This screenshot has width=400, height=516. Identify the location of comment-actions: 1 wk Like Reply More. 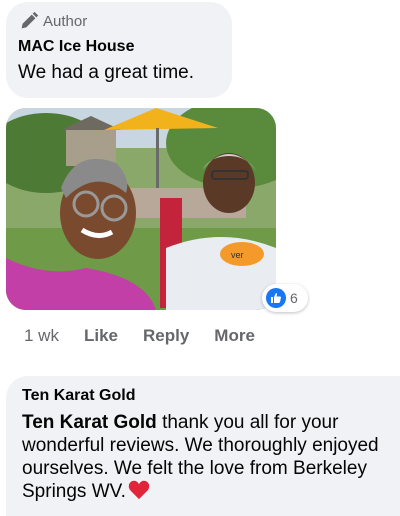
(152, 336).